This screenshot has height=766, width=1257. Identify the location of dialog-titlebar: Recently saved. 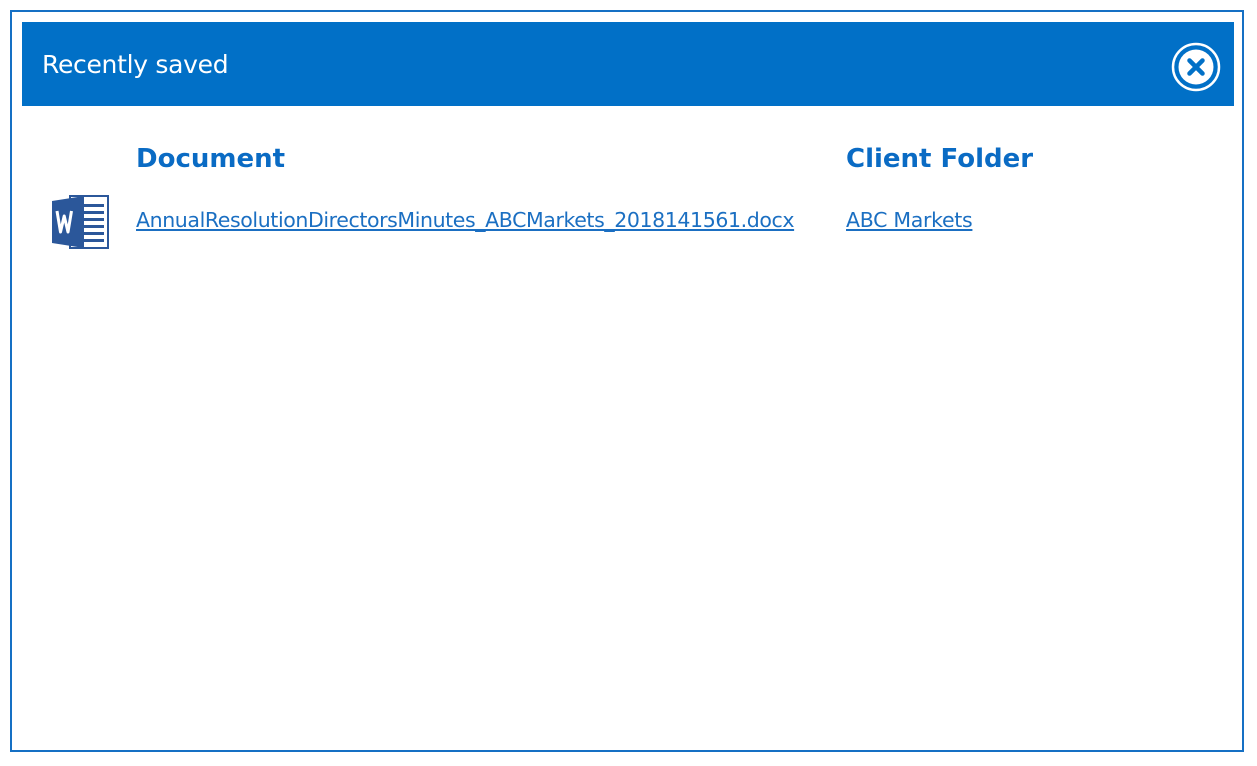
(628, 64).